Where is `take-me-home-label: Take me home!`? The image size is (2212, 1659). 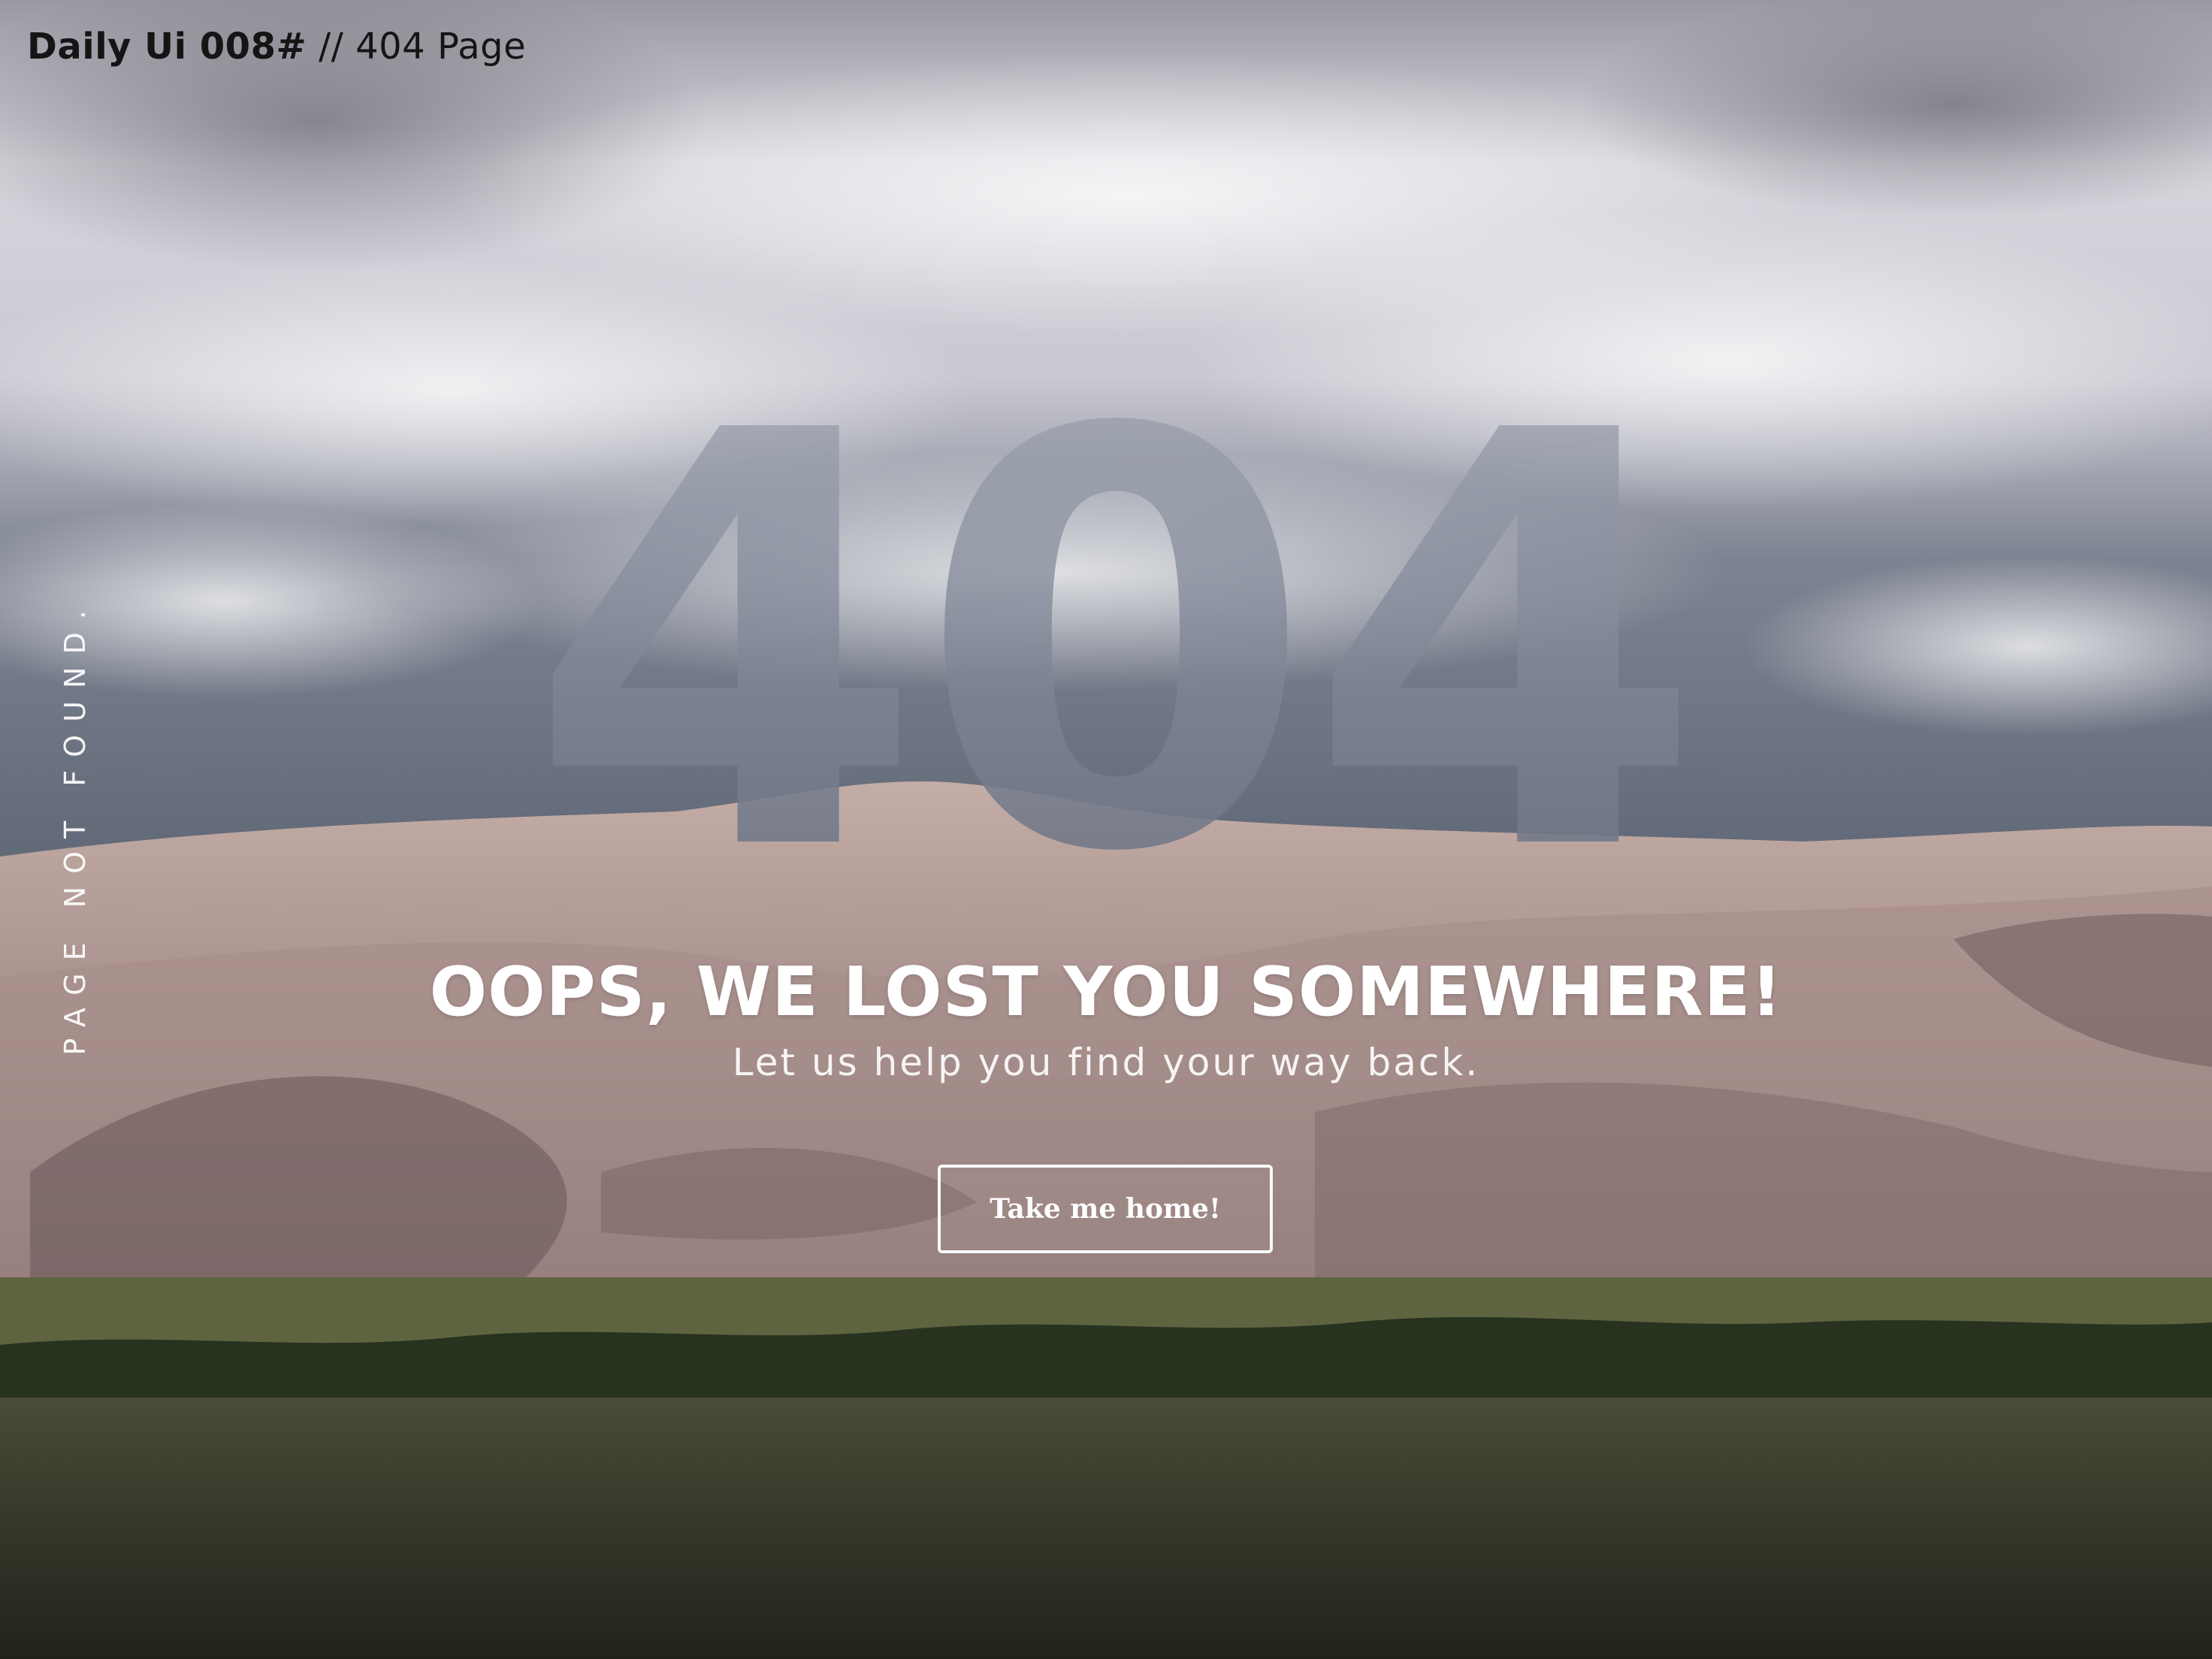 take-me-home-label: Take me home! is located at coordinates (1105, 1209).